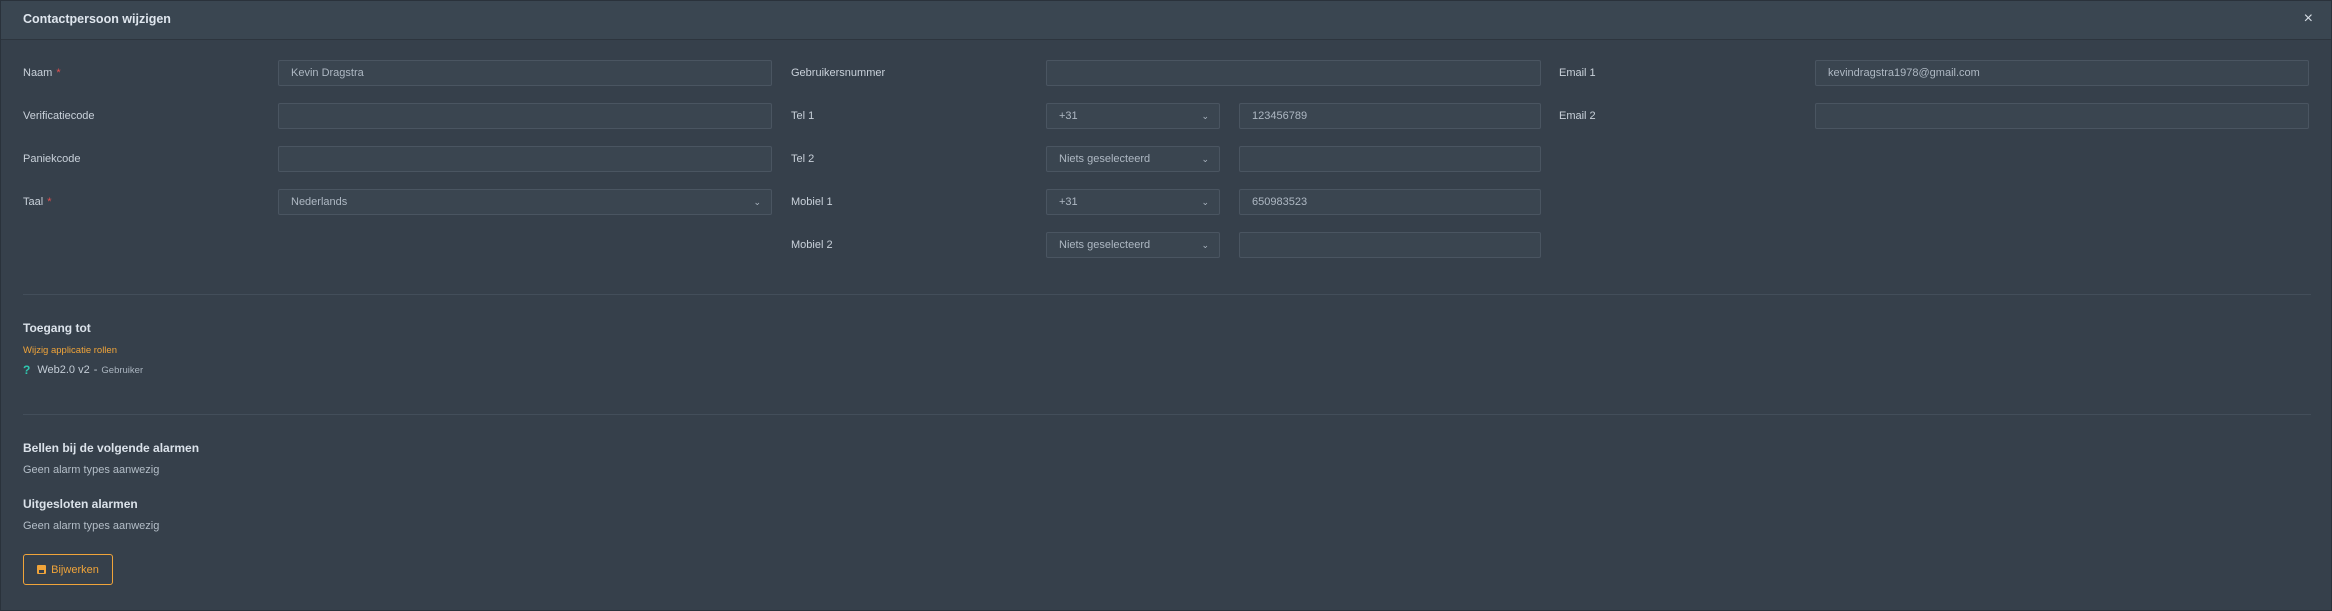 The width and height of the screenshot is (2332, 611). What do you see at coordinates (122, 370) in the screenshot?
I see `role-type: Gebruiker` at bounding box center [122, 370].